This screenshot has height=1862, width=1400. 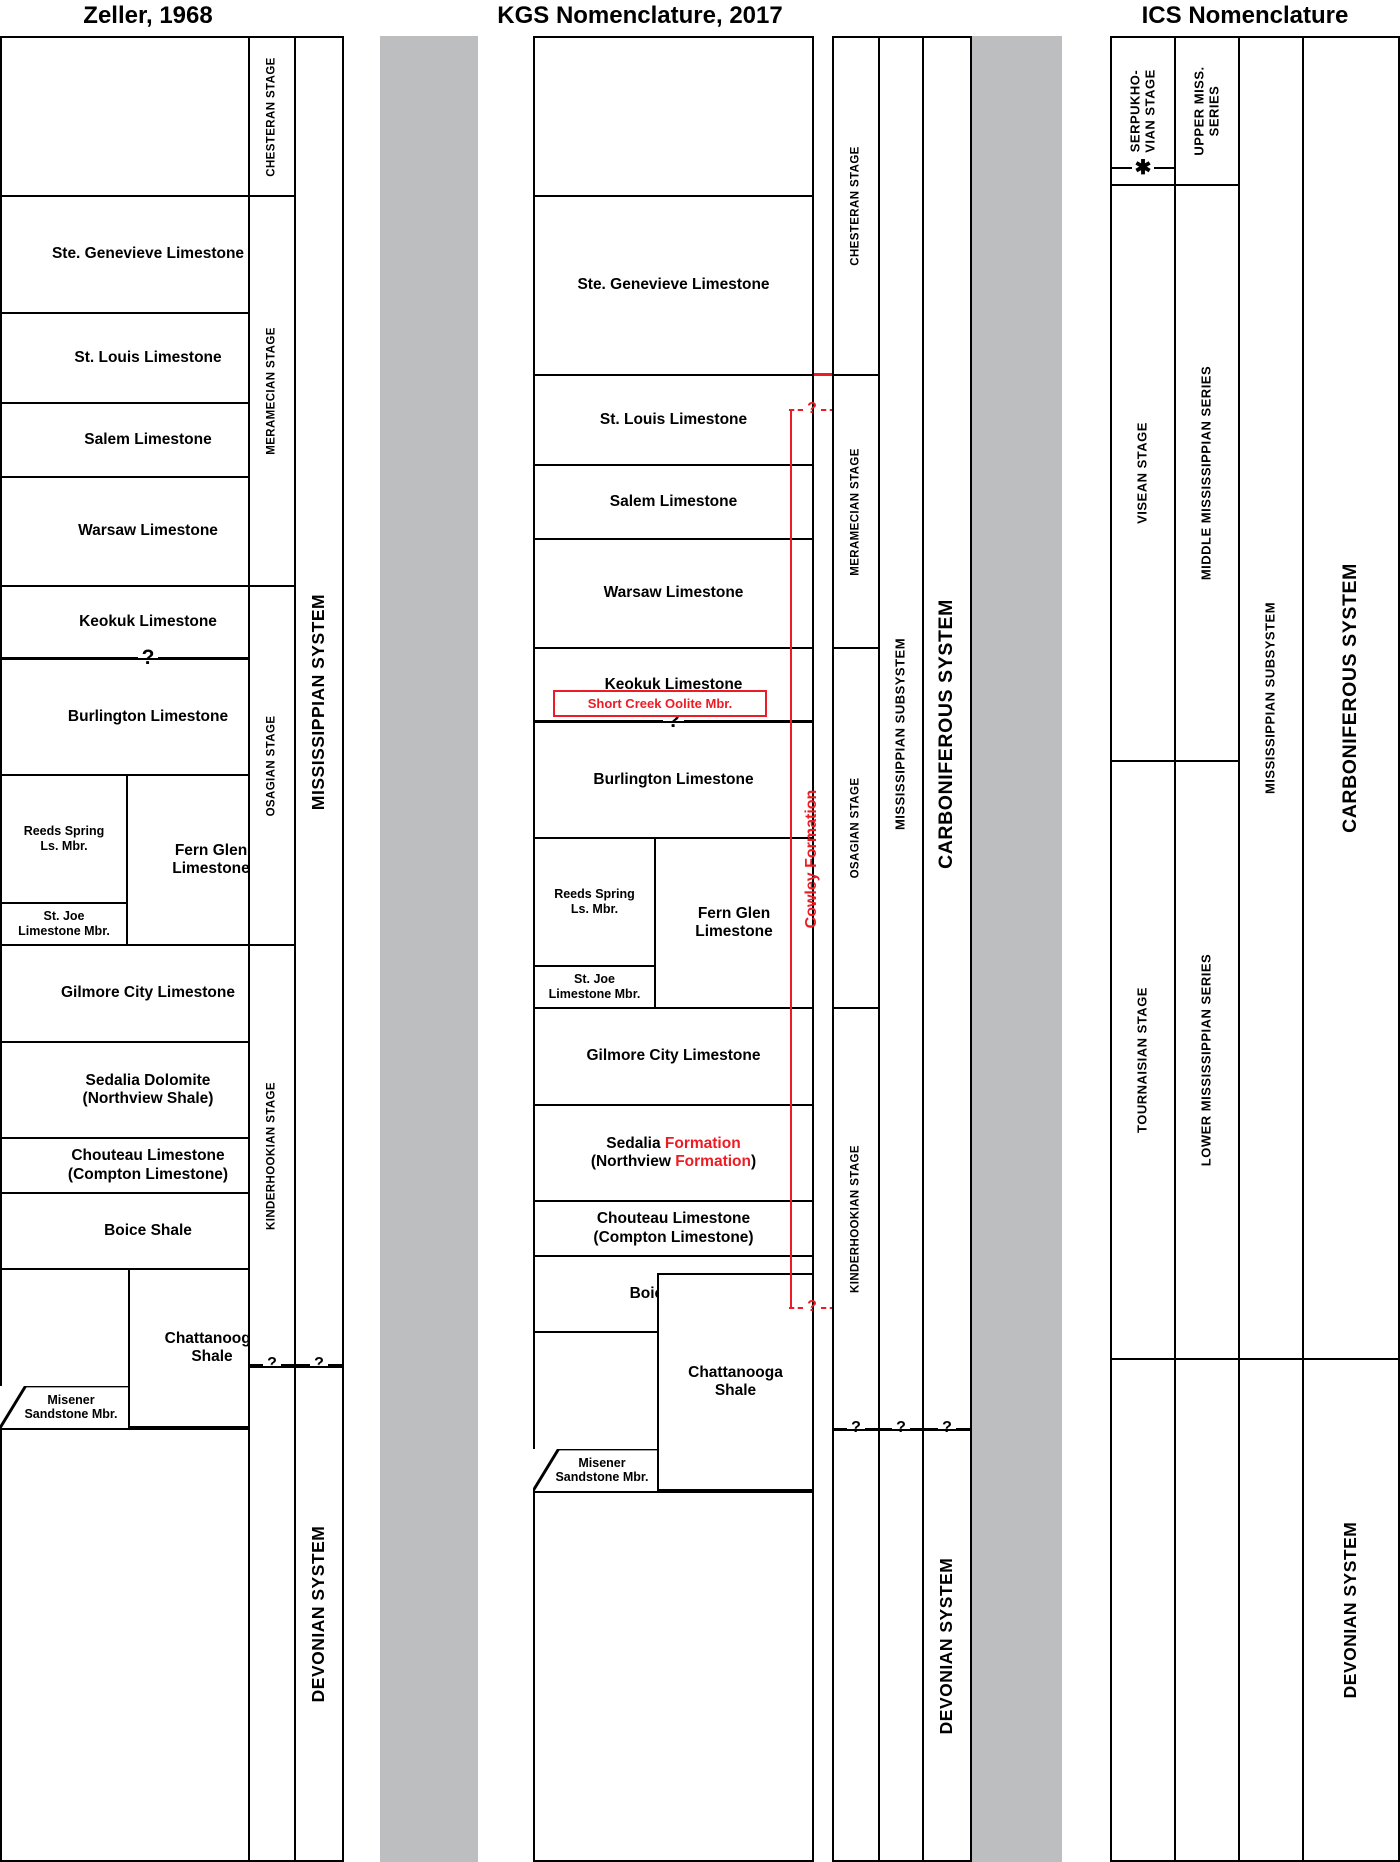 I want to click on kgs-stage-kinderhookian-label: KINDERHOOKIAN STAGE, so click(x=855, y=1219).